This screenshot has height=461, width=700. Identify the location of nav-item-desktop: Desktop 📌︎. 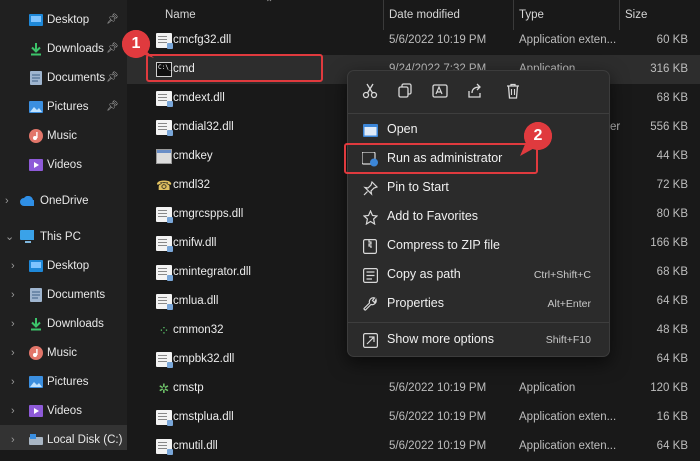
(63, 19).